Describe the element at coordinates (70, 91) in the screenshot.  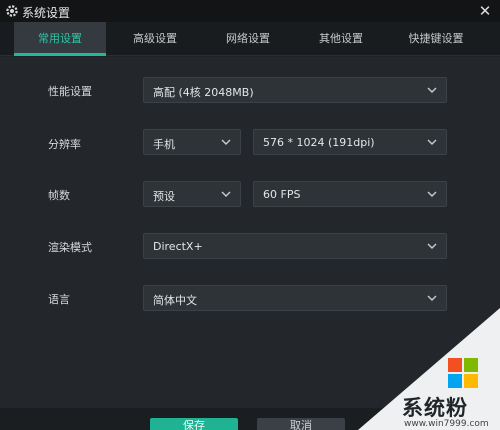
I see `performance-label: 性能设置` at that location.